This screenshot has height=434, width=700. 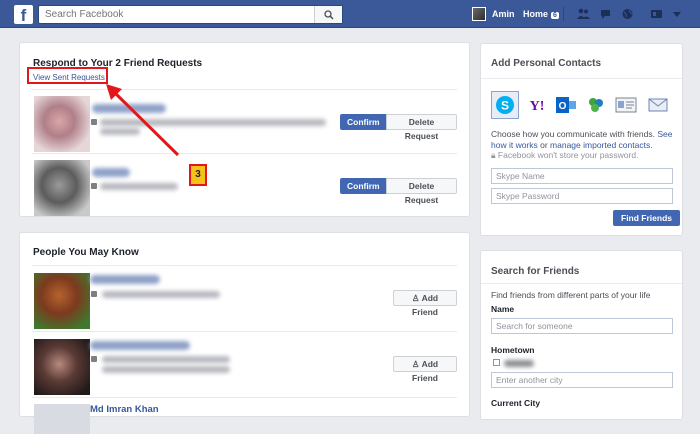 I want to click on contacts-file-service-tab, so click(x=626, y=105).